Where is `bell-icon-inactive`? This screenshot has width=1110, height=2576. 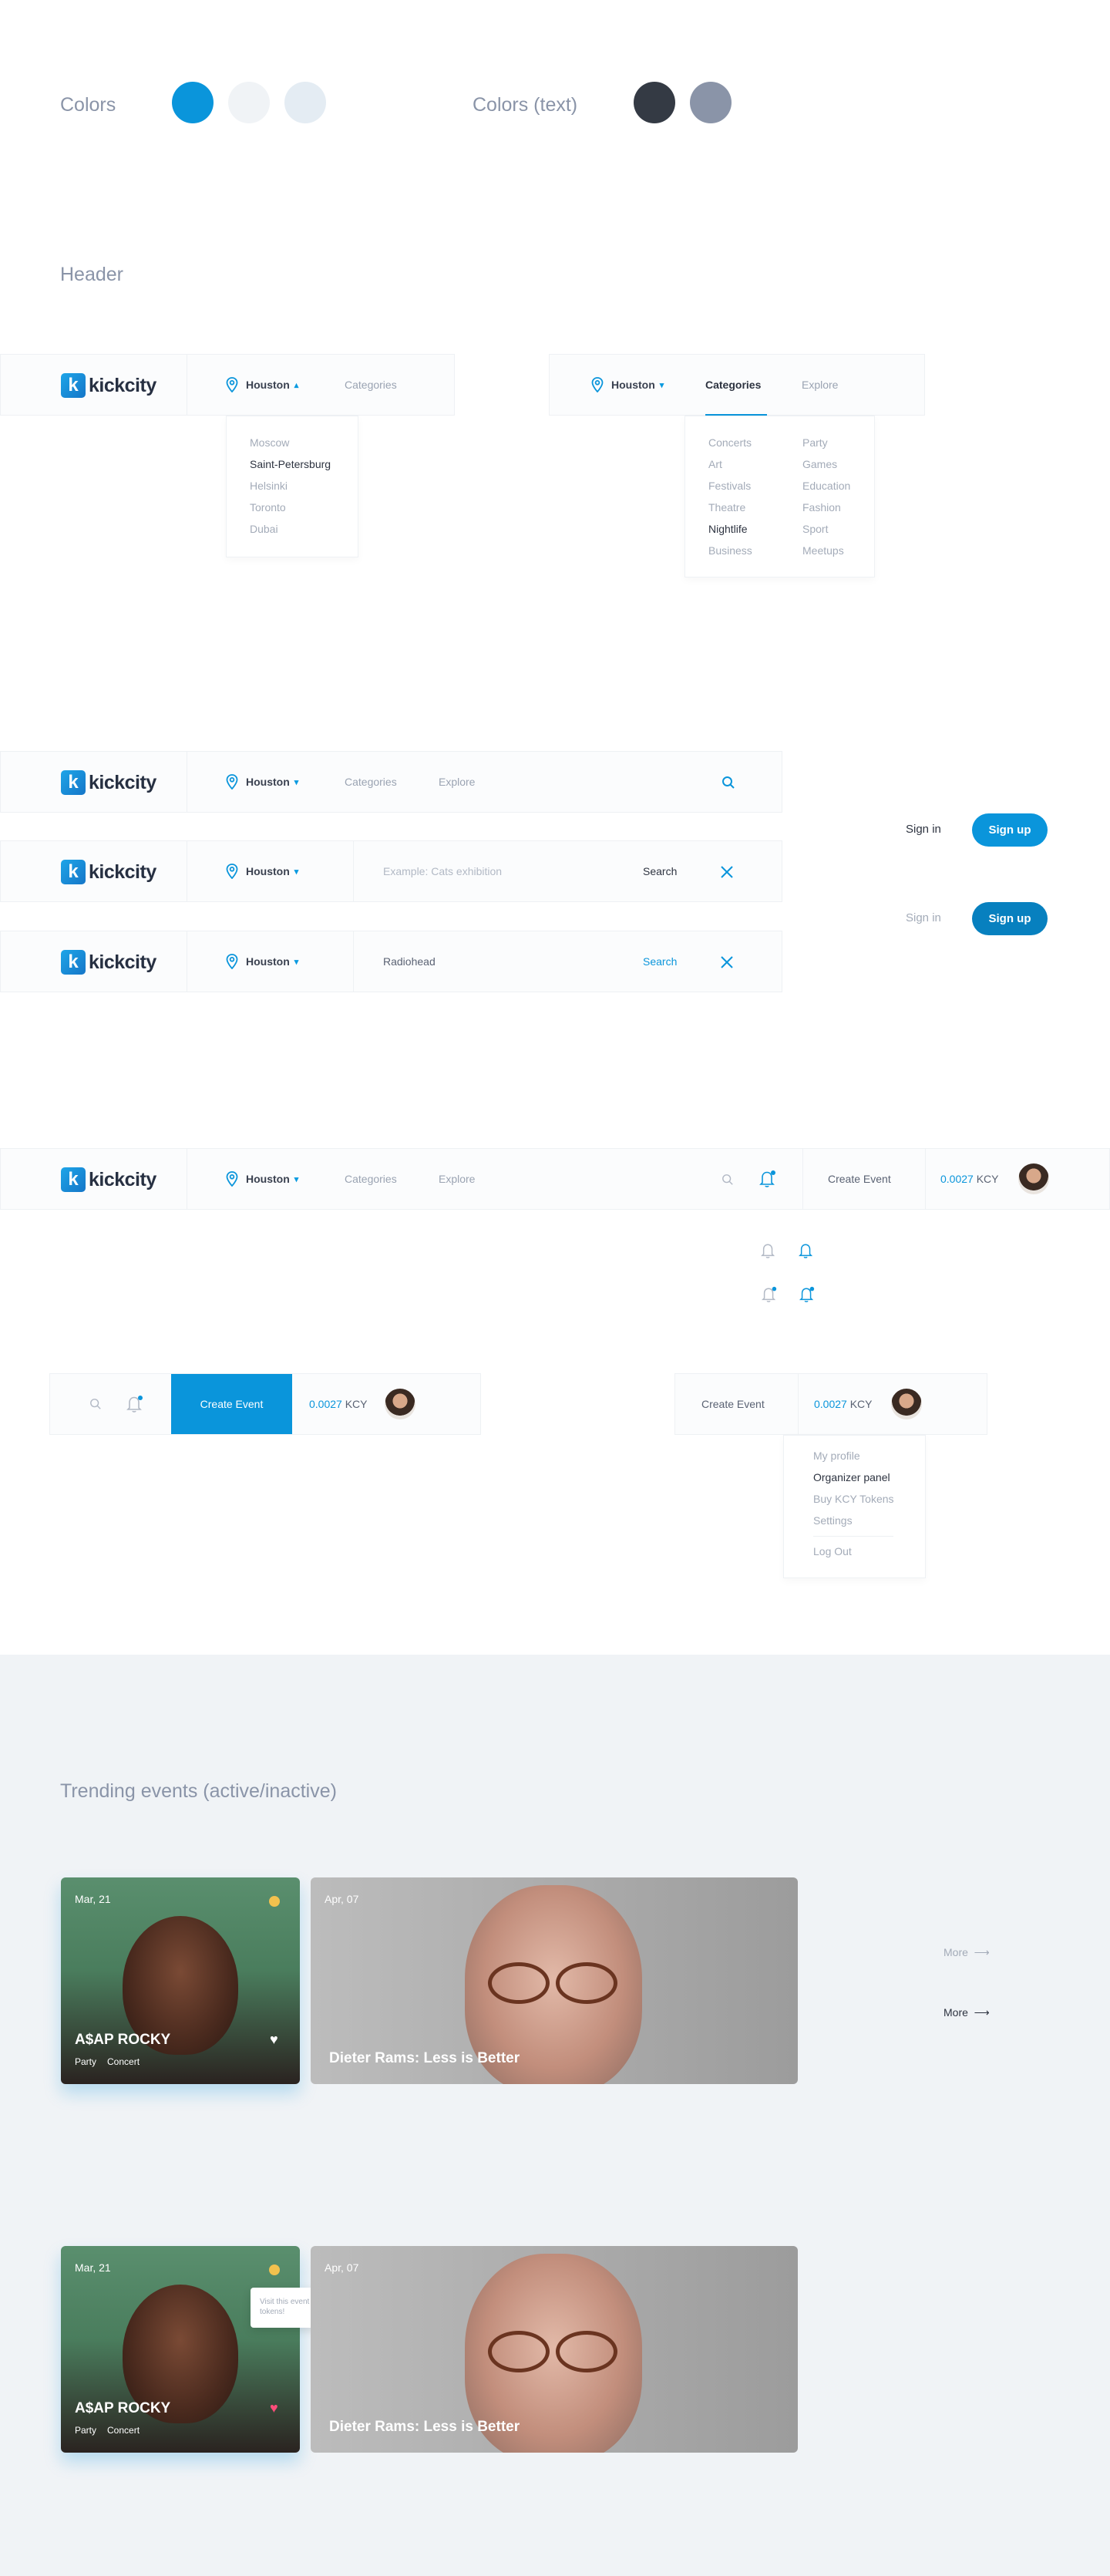 bell-icon-inactive is located at coordinates (768, 1251).